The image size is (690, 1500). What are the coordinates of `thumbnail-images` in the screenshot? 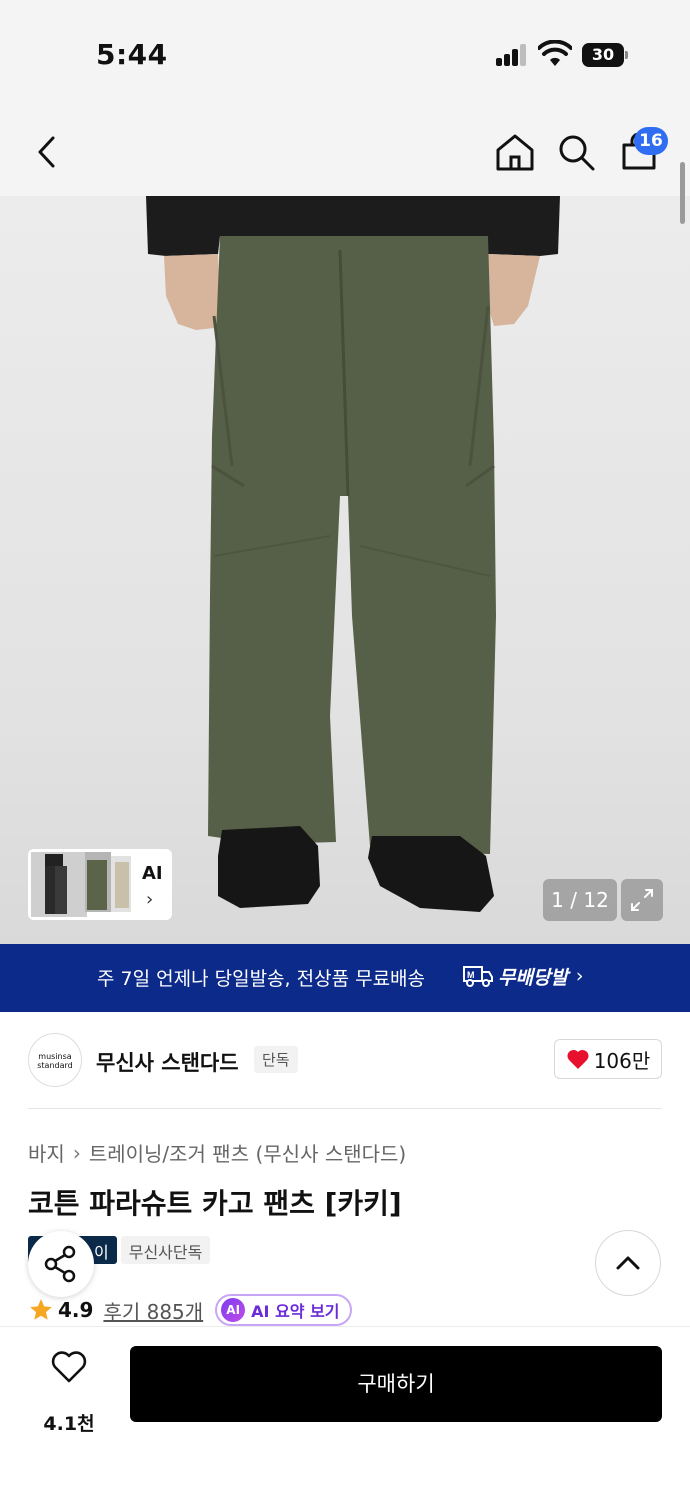 It's located at (81, 884).